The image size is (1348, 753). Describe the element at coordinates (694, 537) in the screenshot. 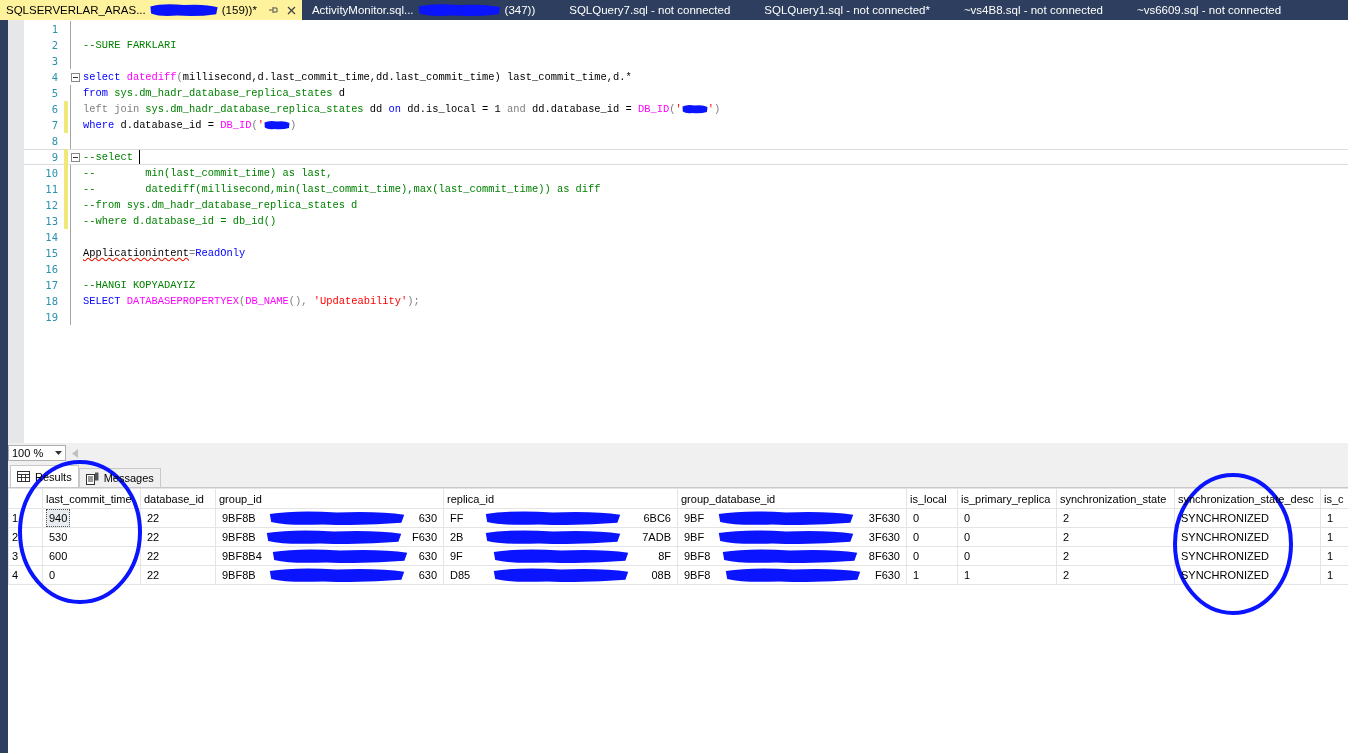

I see `table-cell-text: 9BF` at that location.